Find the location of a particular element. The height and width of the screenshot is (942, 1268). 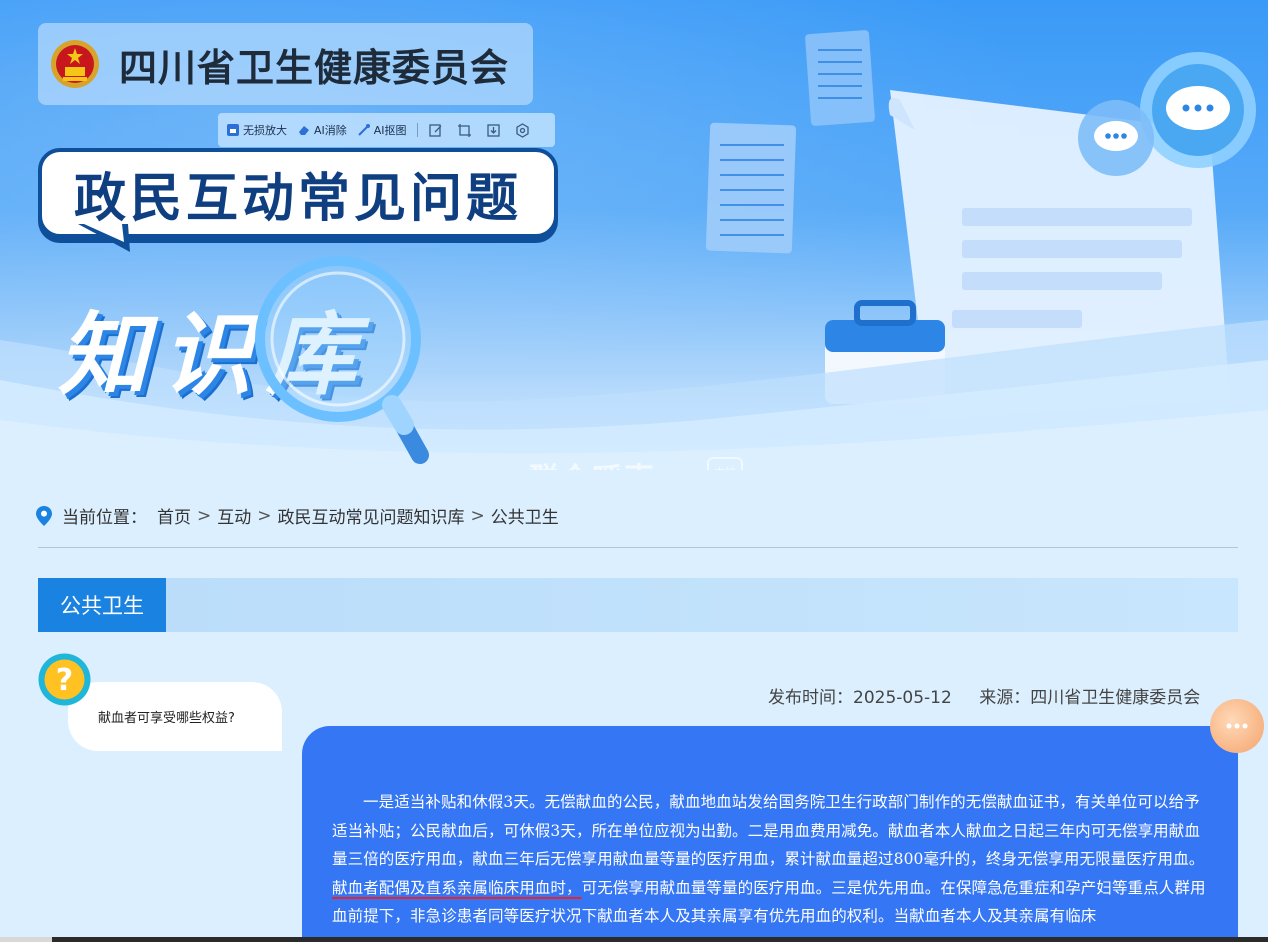

breadcrumb-label: 当前位置： is located at coordinates (104, 518).